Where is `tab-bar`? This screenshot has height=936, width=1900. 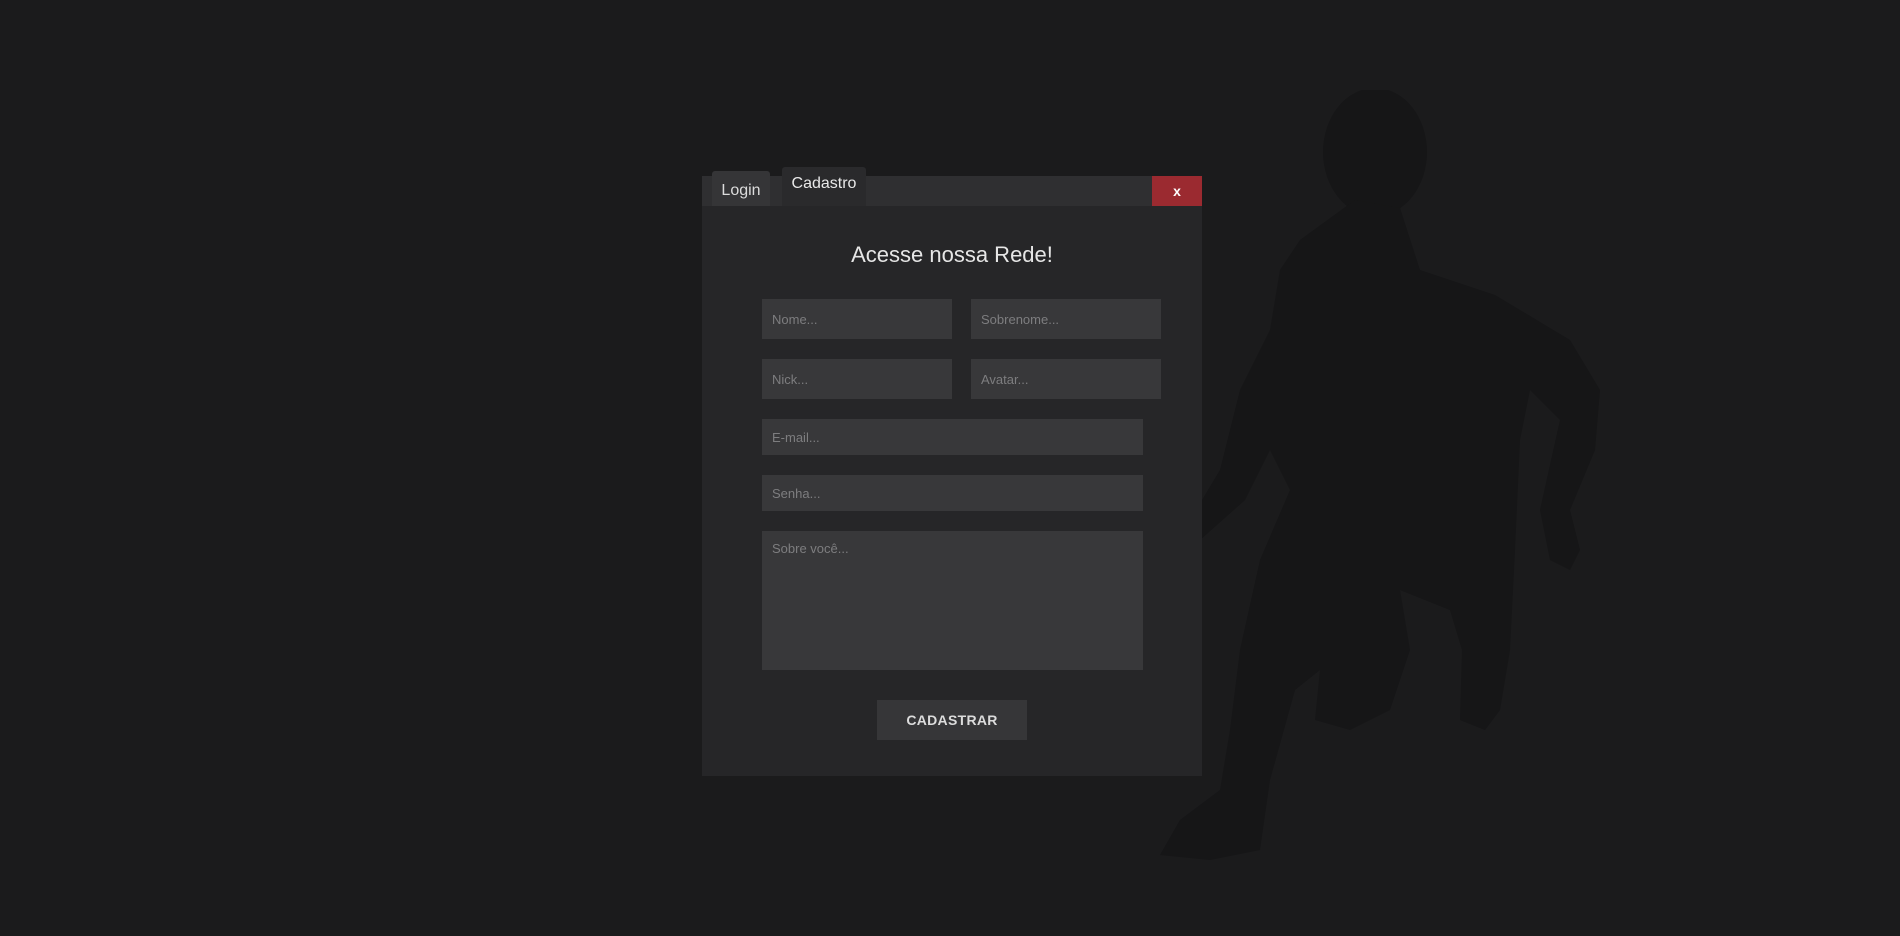
tab-bar is located at coordinates (952, 191).